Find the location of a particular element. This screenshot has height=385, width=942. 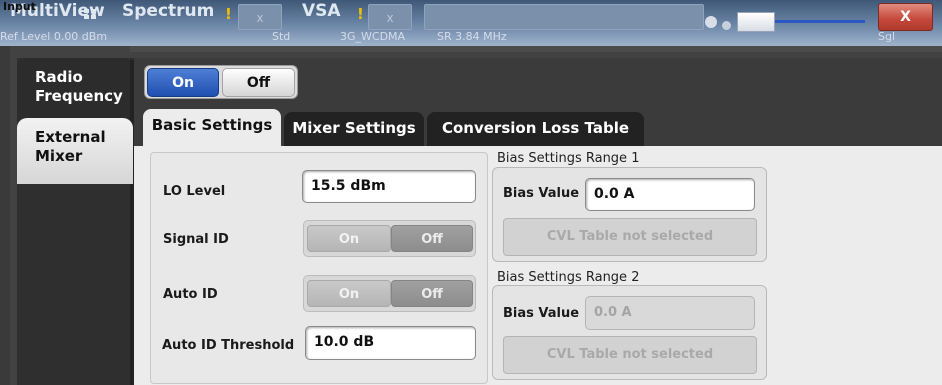

zoom-slider-track is located at coordinates (820, 21).